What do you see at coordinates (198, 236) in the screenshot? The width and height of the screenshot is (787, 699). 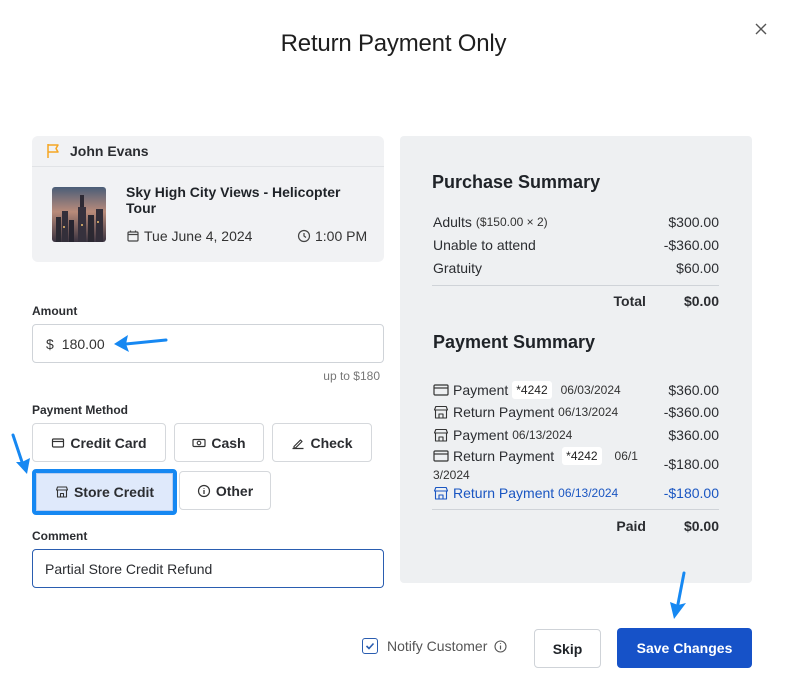 I see `tour-date-text: Tue June 4, 2024` at bounding box center [198, 236].